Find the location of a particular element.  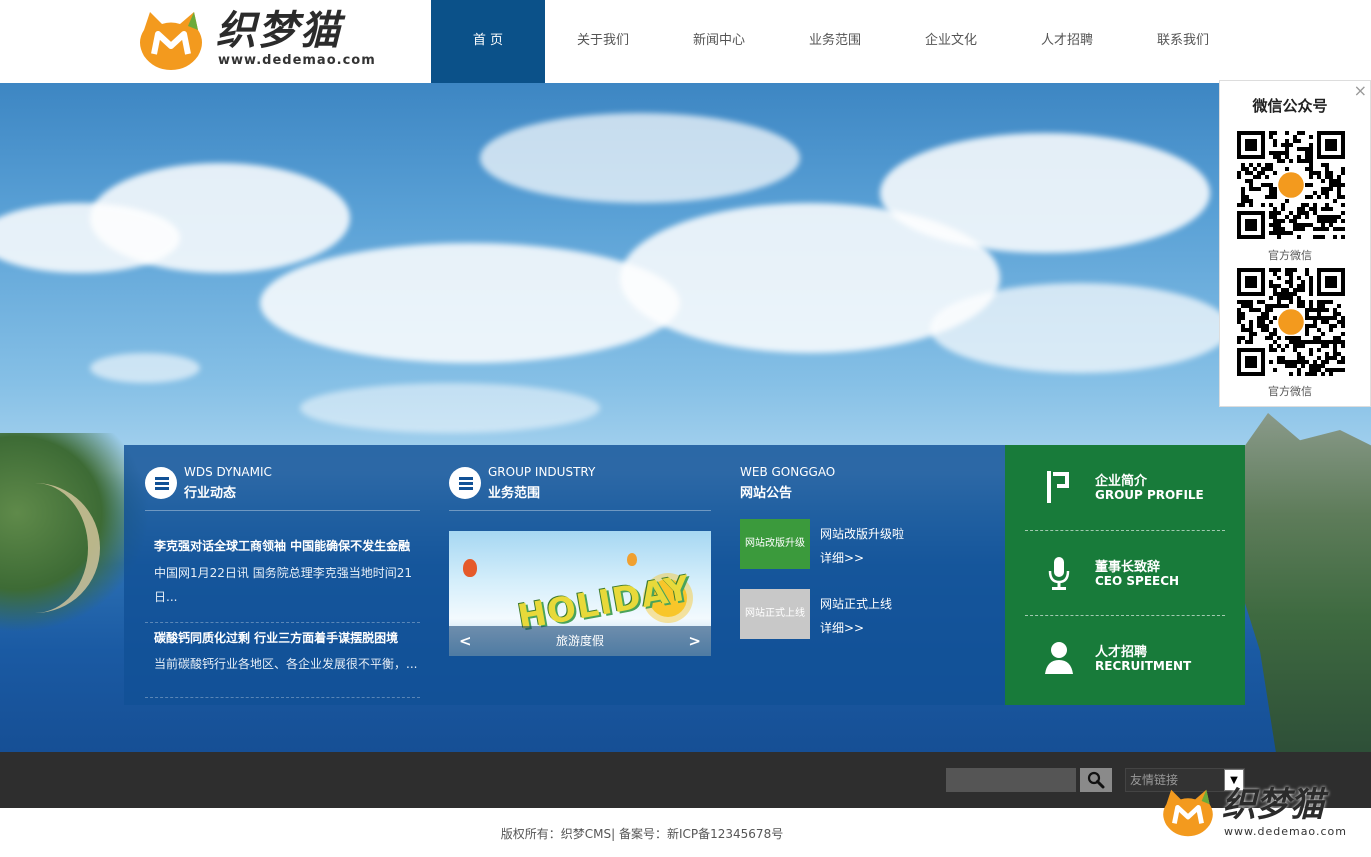

nav-item-1: 关于我们 is located at coordinates (603, 41).